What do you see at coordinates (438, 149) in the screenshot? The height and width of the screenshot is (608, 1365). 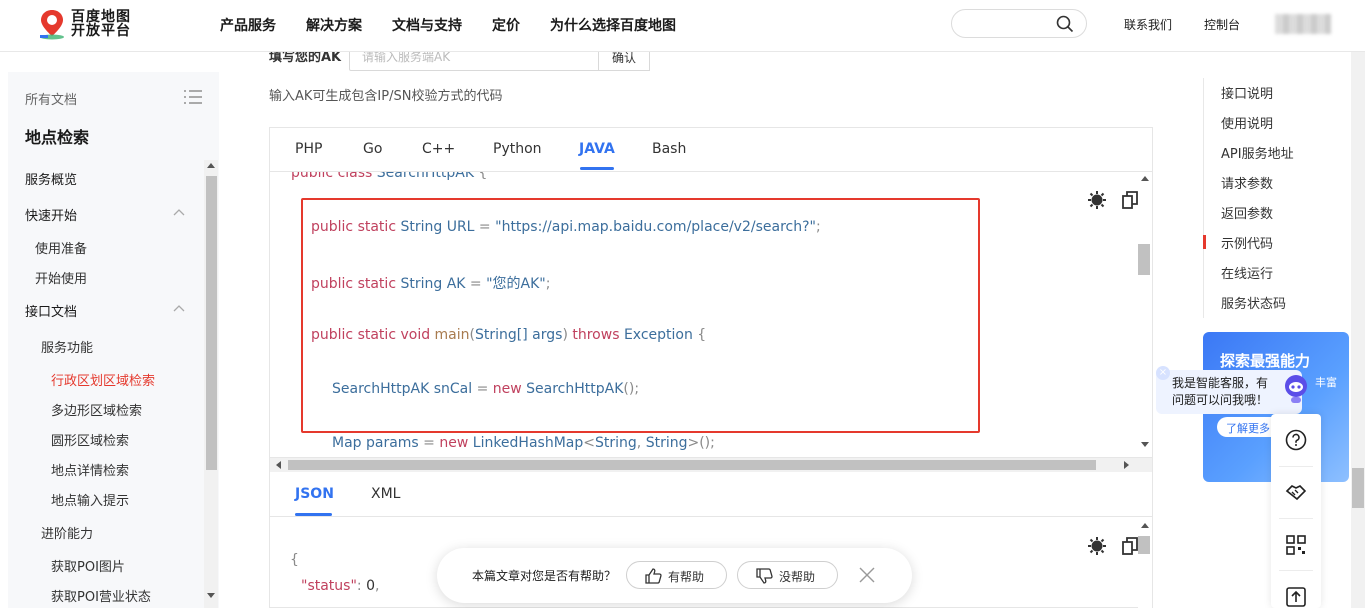 I see `tab-cpp: C++` at bounding box center [438, 149].